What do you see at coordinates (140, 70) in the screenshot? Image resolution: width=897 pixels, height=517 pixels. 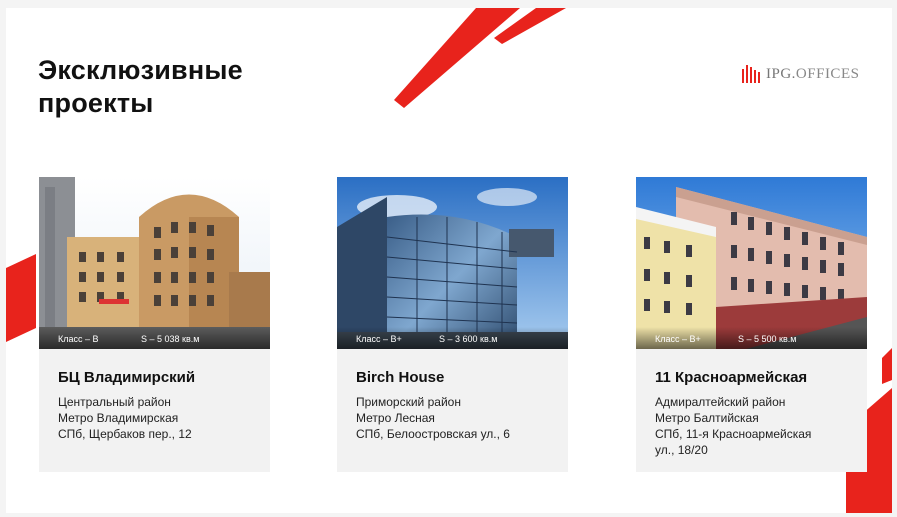 I see `title-line-1: Эксклюзивные` at bounding box center [140, 70].